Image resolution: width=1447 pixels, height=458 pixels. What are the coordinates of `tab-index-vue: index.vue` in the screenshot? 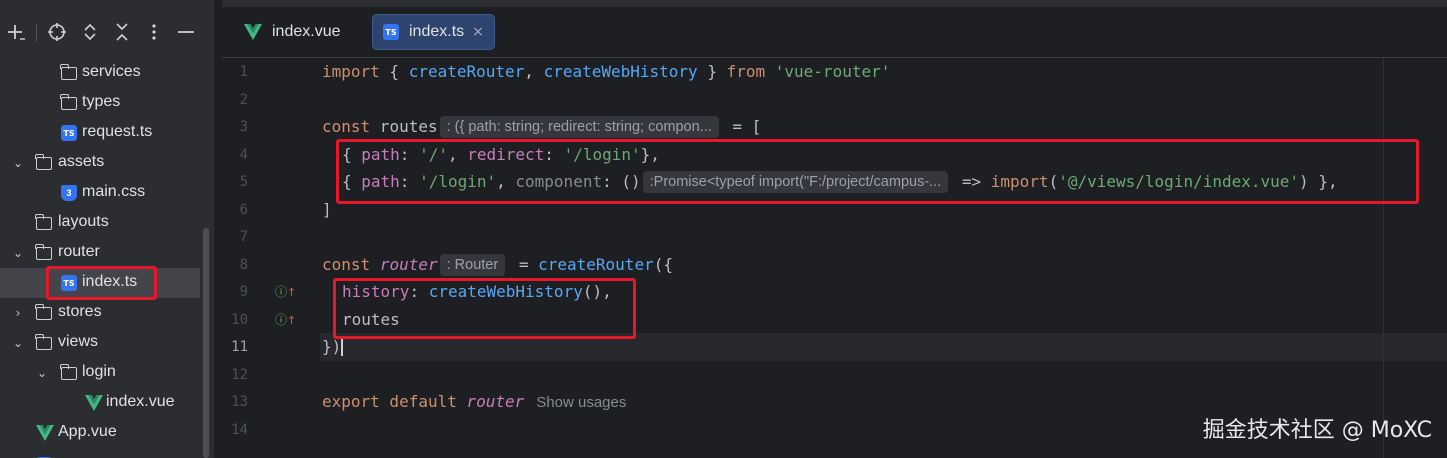 It's located at (292, 32).